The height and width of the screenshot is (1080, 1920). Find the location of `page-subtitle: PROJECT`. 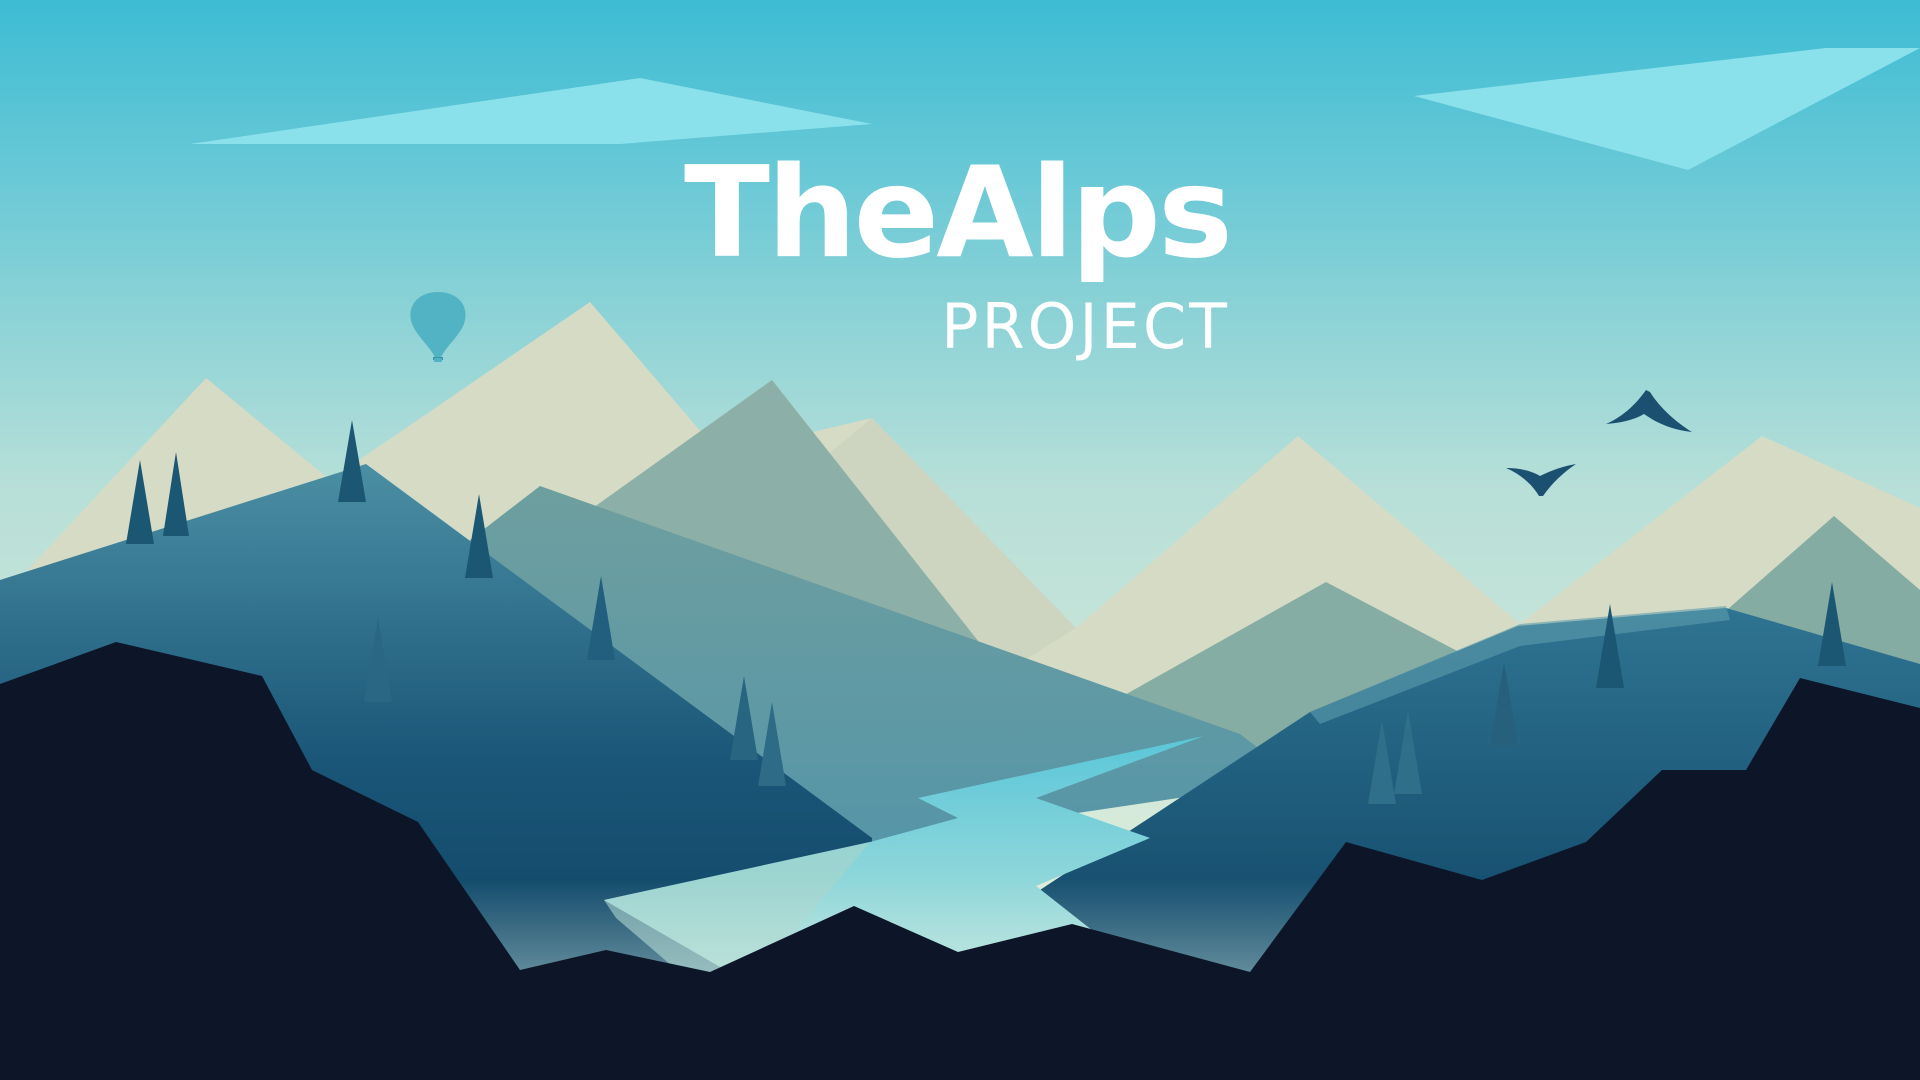

page-subtitle: PROJECT is located at coordinates (1085, 326).